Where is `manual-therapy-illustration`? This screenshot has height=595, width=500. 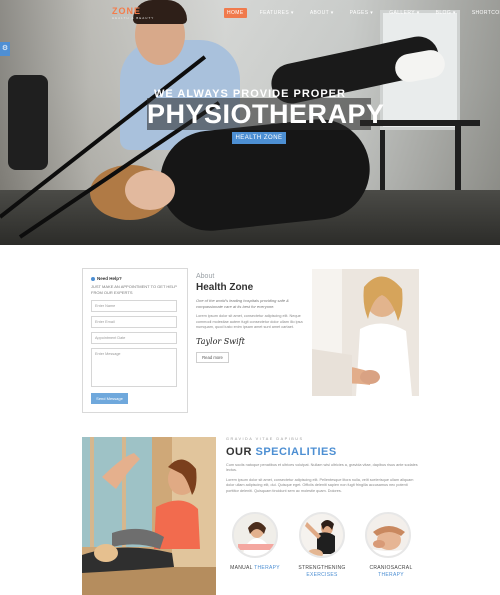
manual-therapy-illustration is located at coordinates (255, 535).